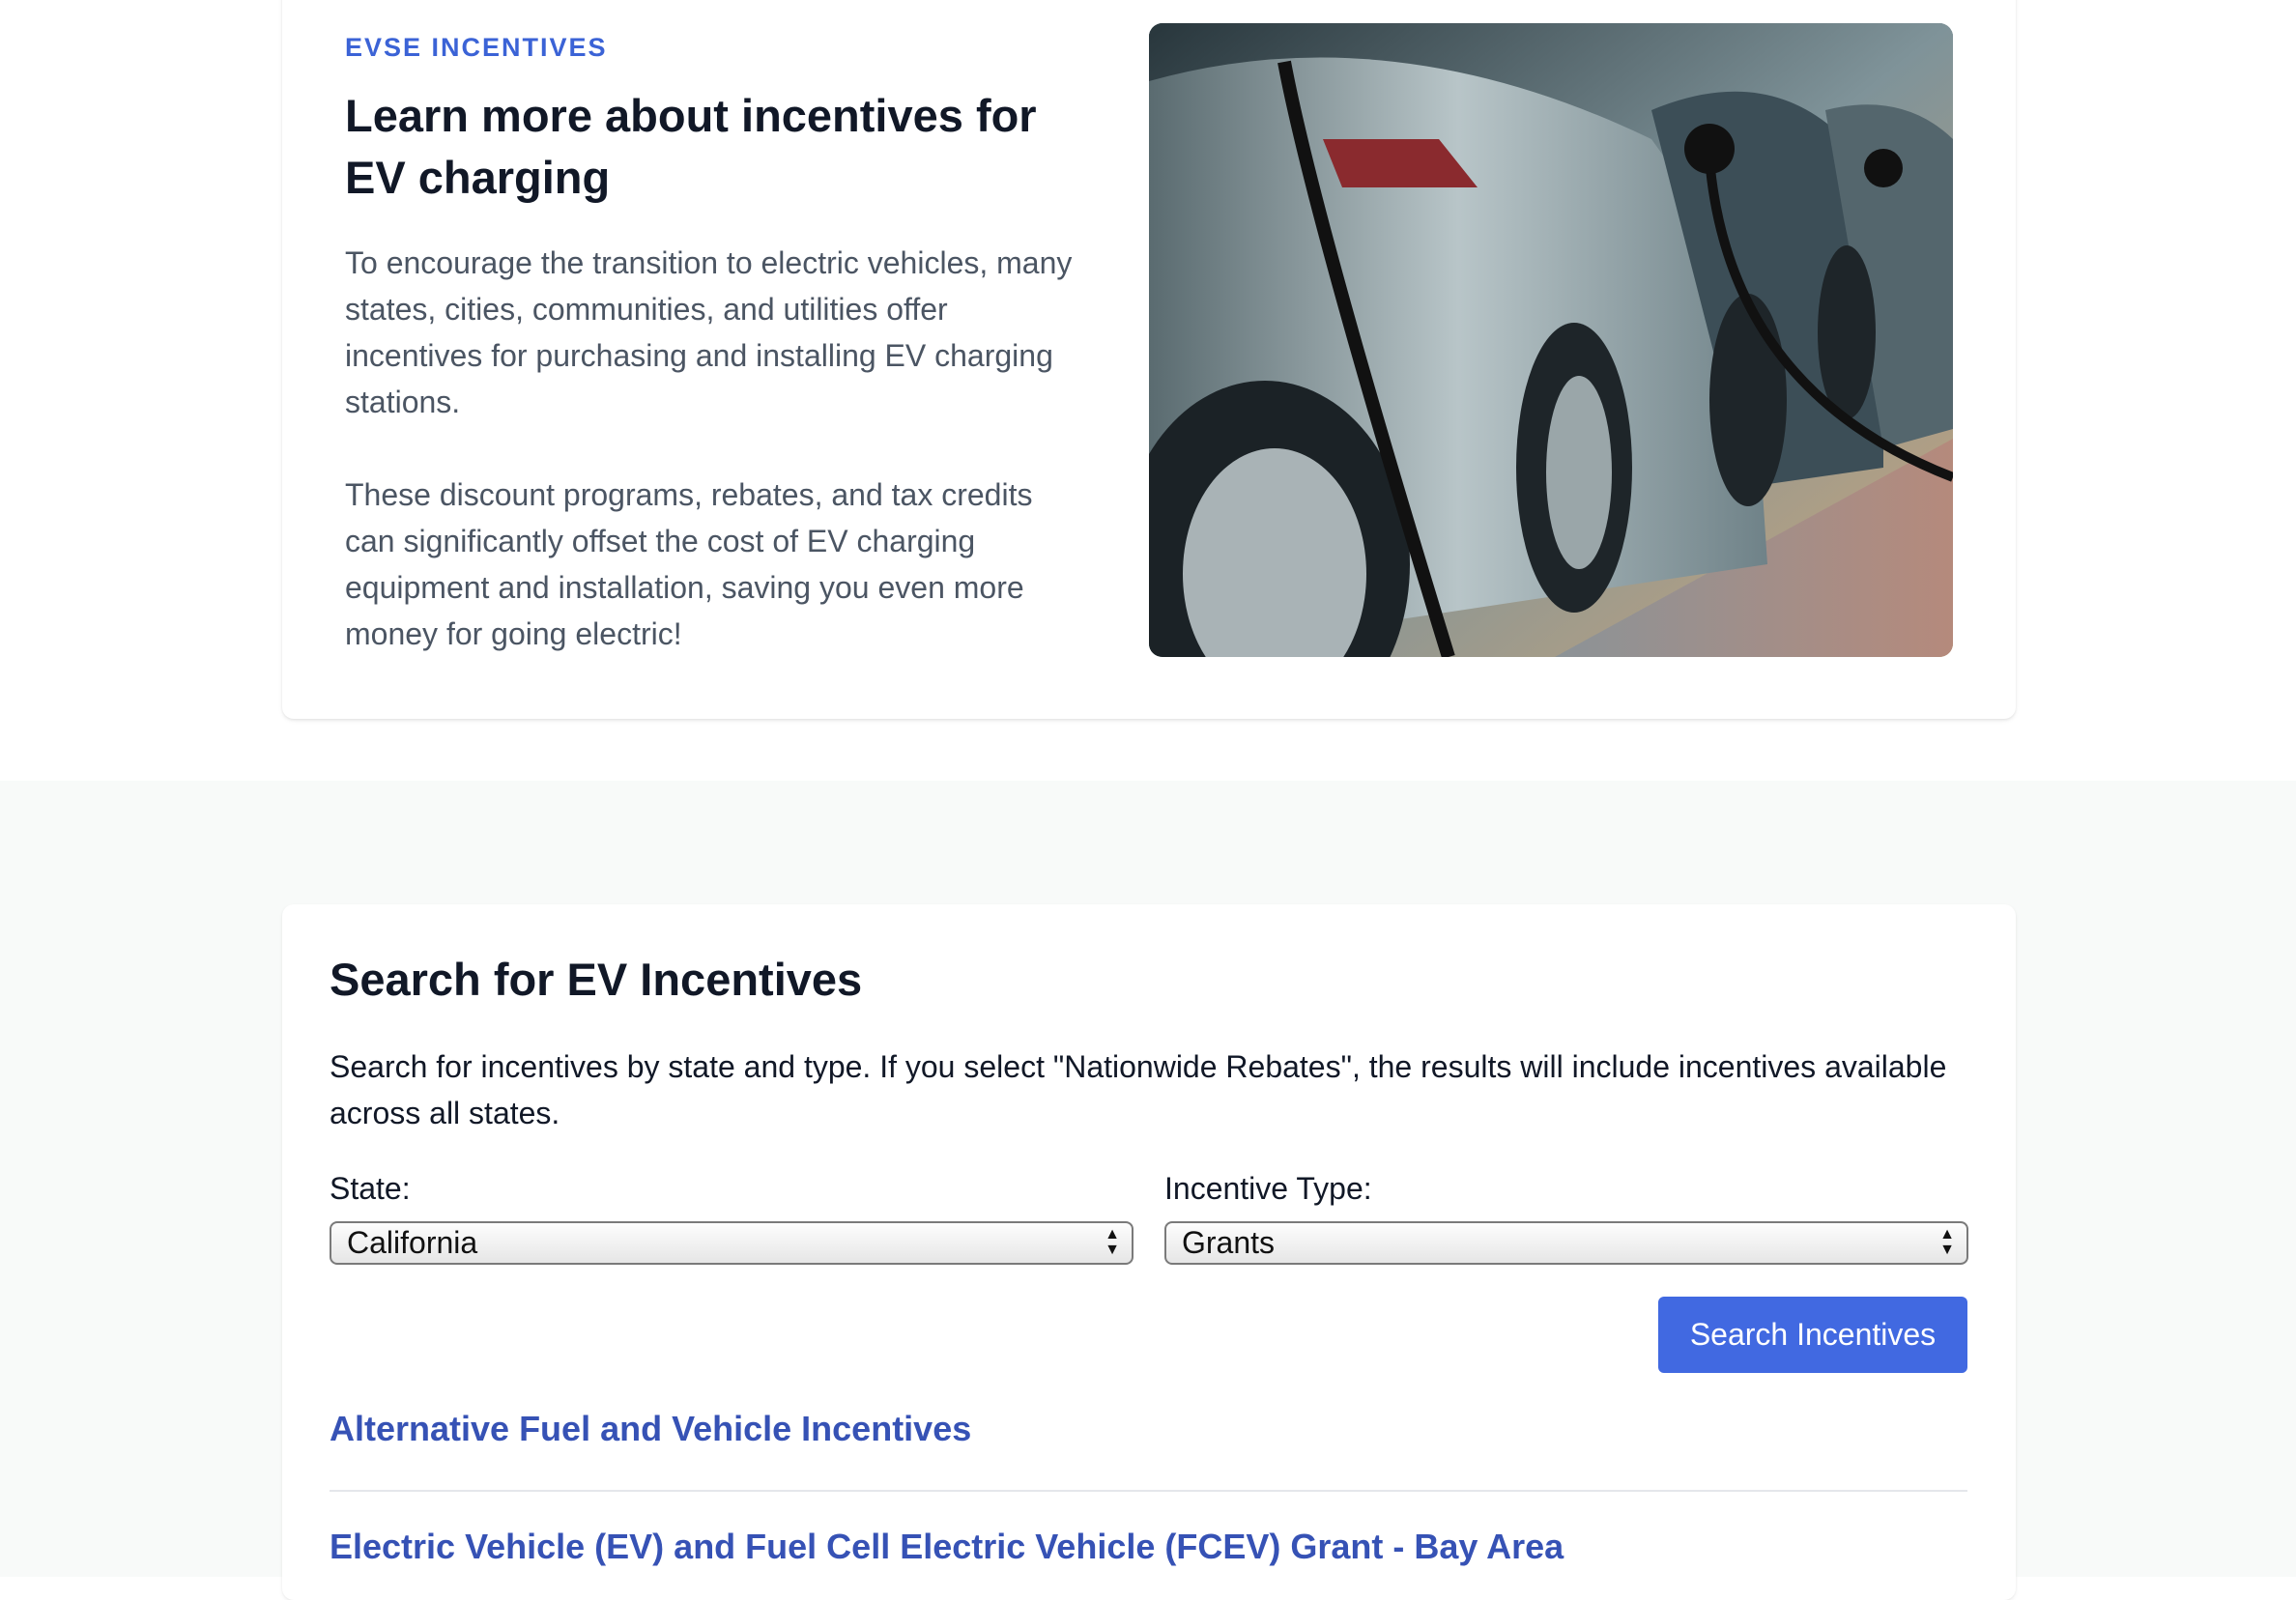  What do you see at coordinates (370, 1188) in the screenshot?
I see `state-label: State:` at bounding box center [370, 1188].